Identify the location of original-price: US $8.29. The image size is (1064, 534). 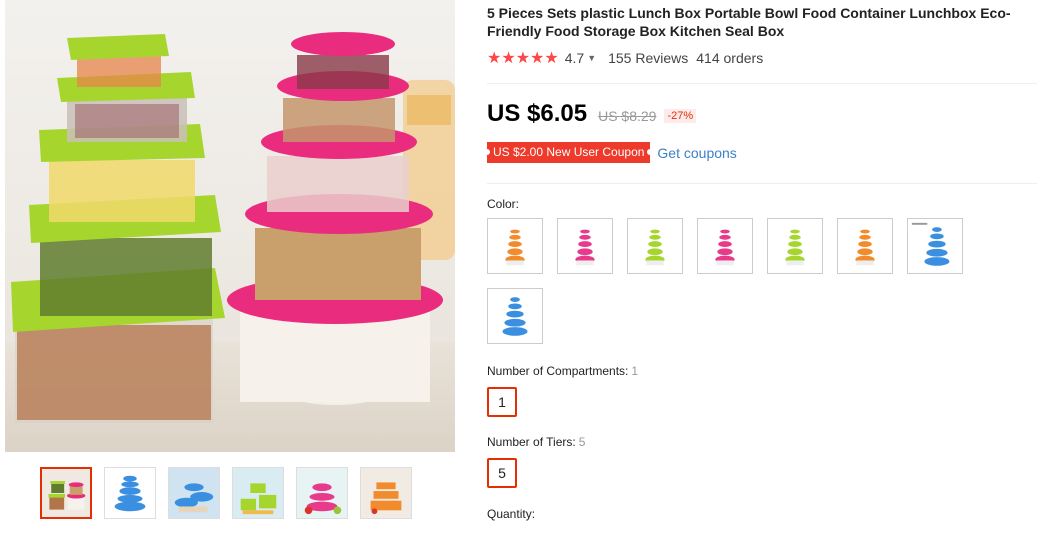
(627, 116).